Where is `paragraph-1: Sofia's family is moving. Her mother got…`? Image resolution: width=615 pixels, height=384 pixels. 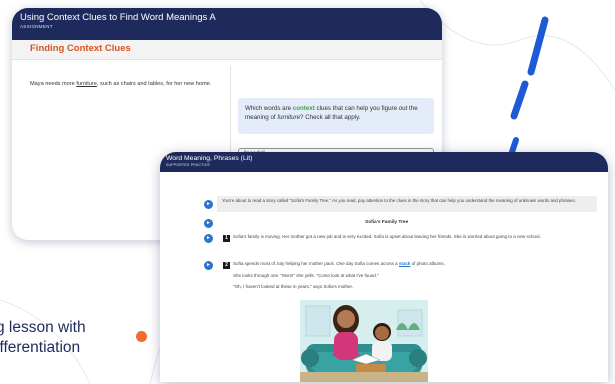 paragraph-1: Sofia's family is moving. Her mother got… is located at coordinates (387, 236).